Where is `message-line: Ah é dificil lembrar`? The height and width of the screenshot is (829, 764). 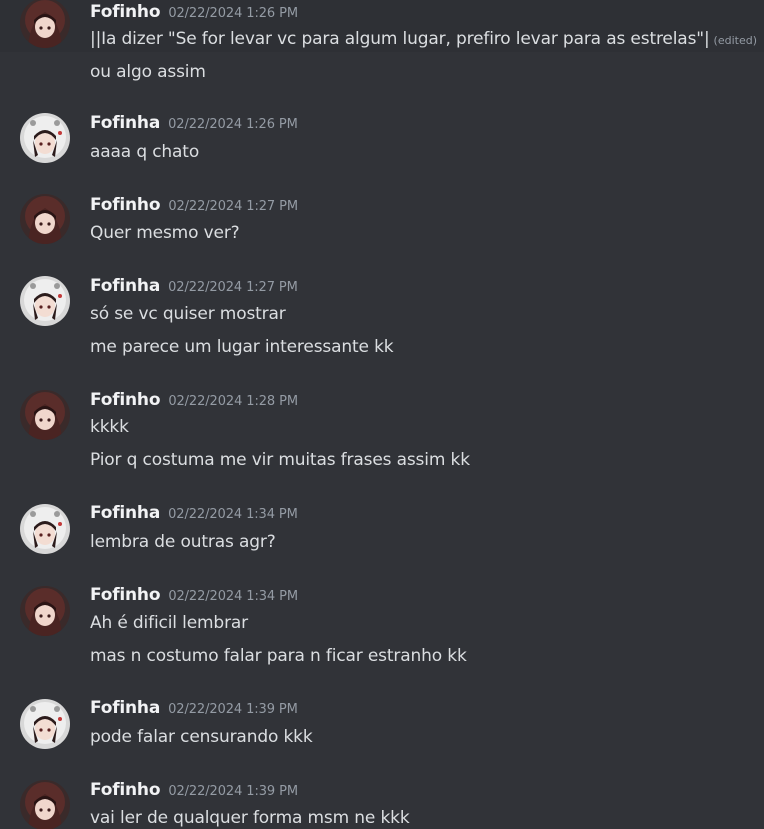 message-line: Ah é dificil lembrar is located at coordinates (169, 623).